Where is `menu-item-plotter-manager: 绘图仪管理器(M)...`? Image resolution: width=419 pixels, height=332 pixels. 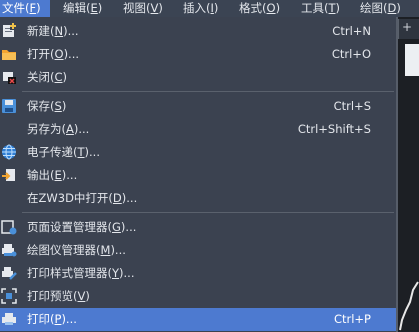
menu-item-plotter-manager: 绘图仪管理器(M)... is located at coordinates (198, 250).